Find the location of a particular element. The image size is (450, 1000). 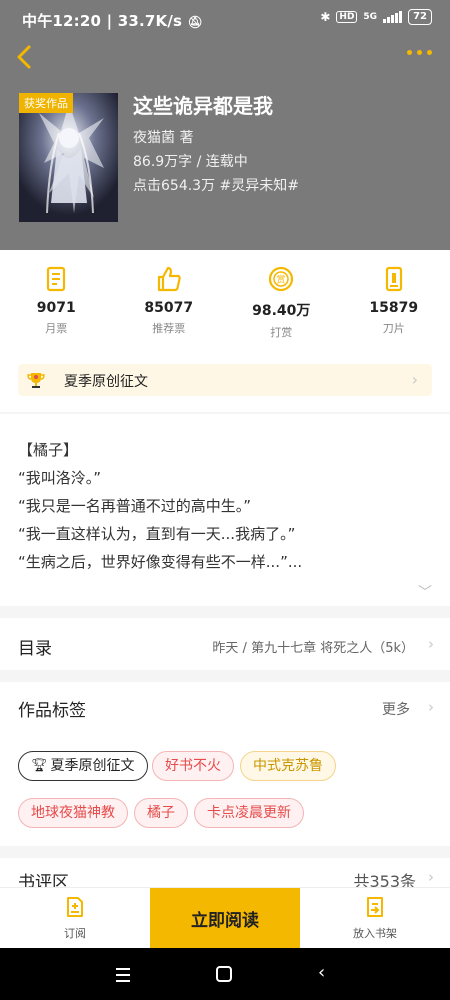

synopsis-line: “我一直这样认为，直到有一天...我病了。” is located at coordinates (157, 534).